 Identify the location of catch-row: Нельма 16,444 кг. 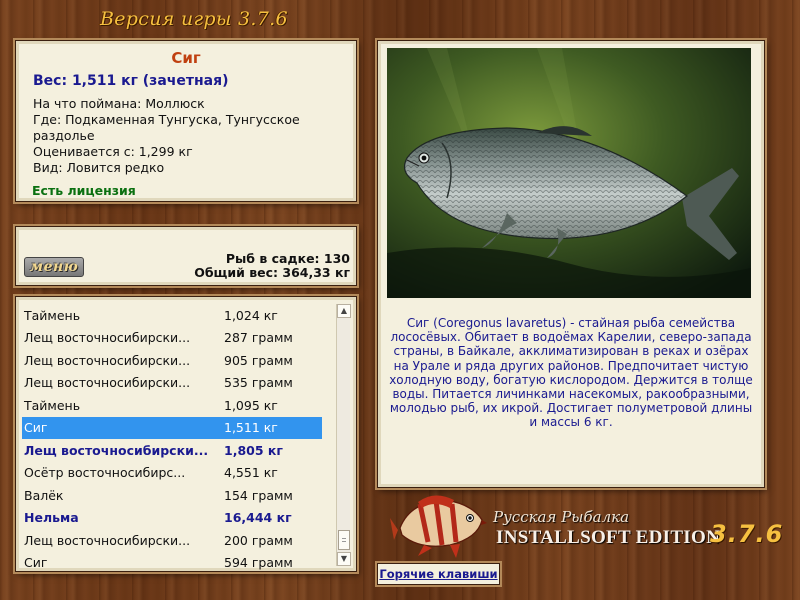
(172, 518).